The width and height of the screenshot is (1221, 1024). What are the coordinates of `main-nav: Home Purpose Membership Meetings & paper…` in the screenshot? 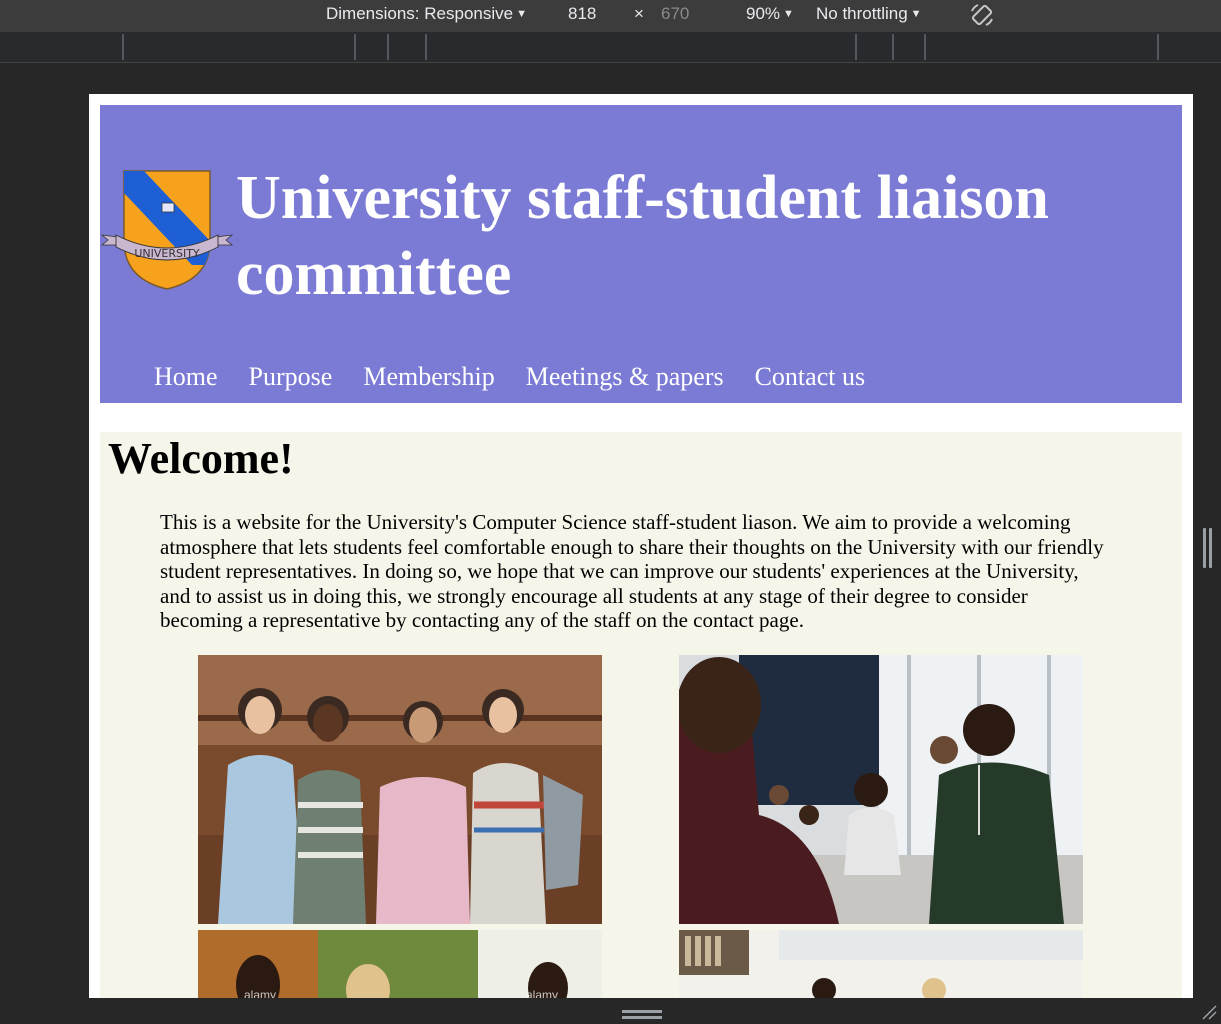 It's located at (509, 377).